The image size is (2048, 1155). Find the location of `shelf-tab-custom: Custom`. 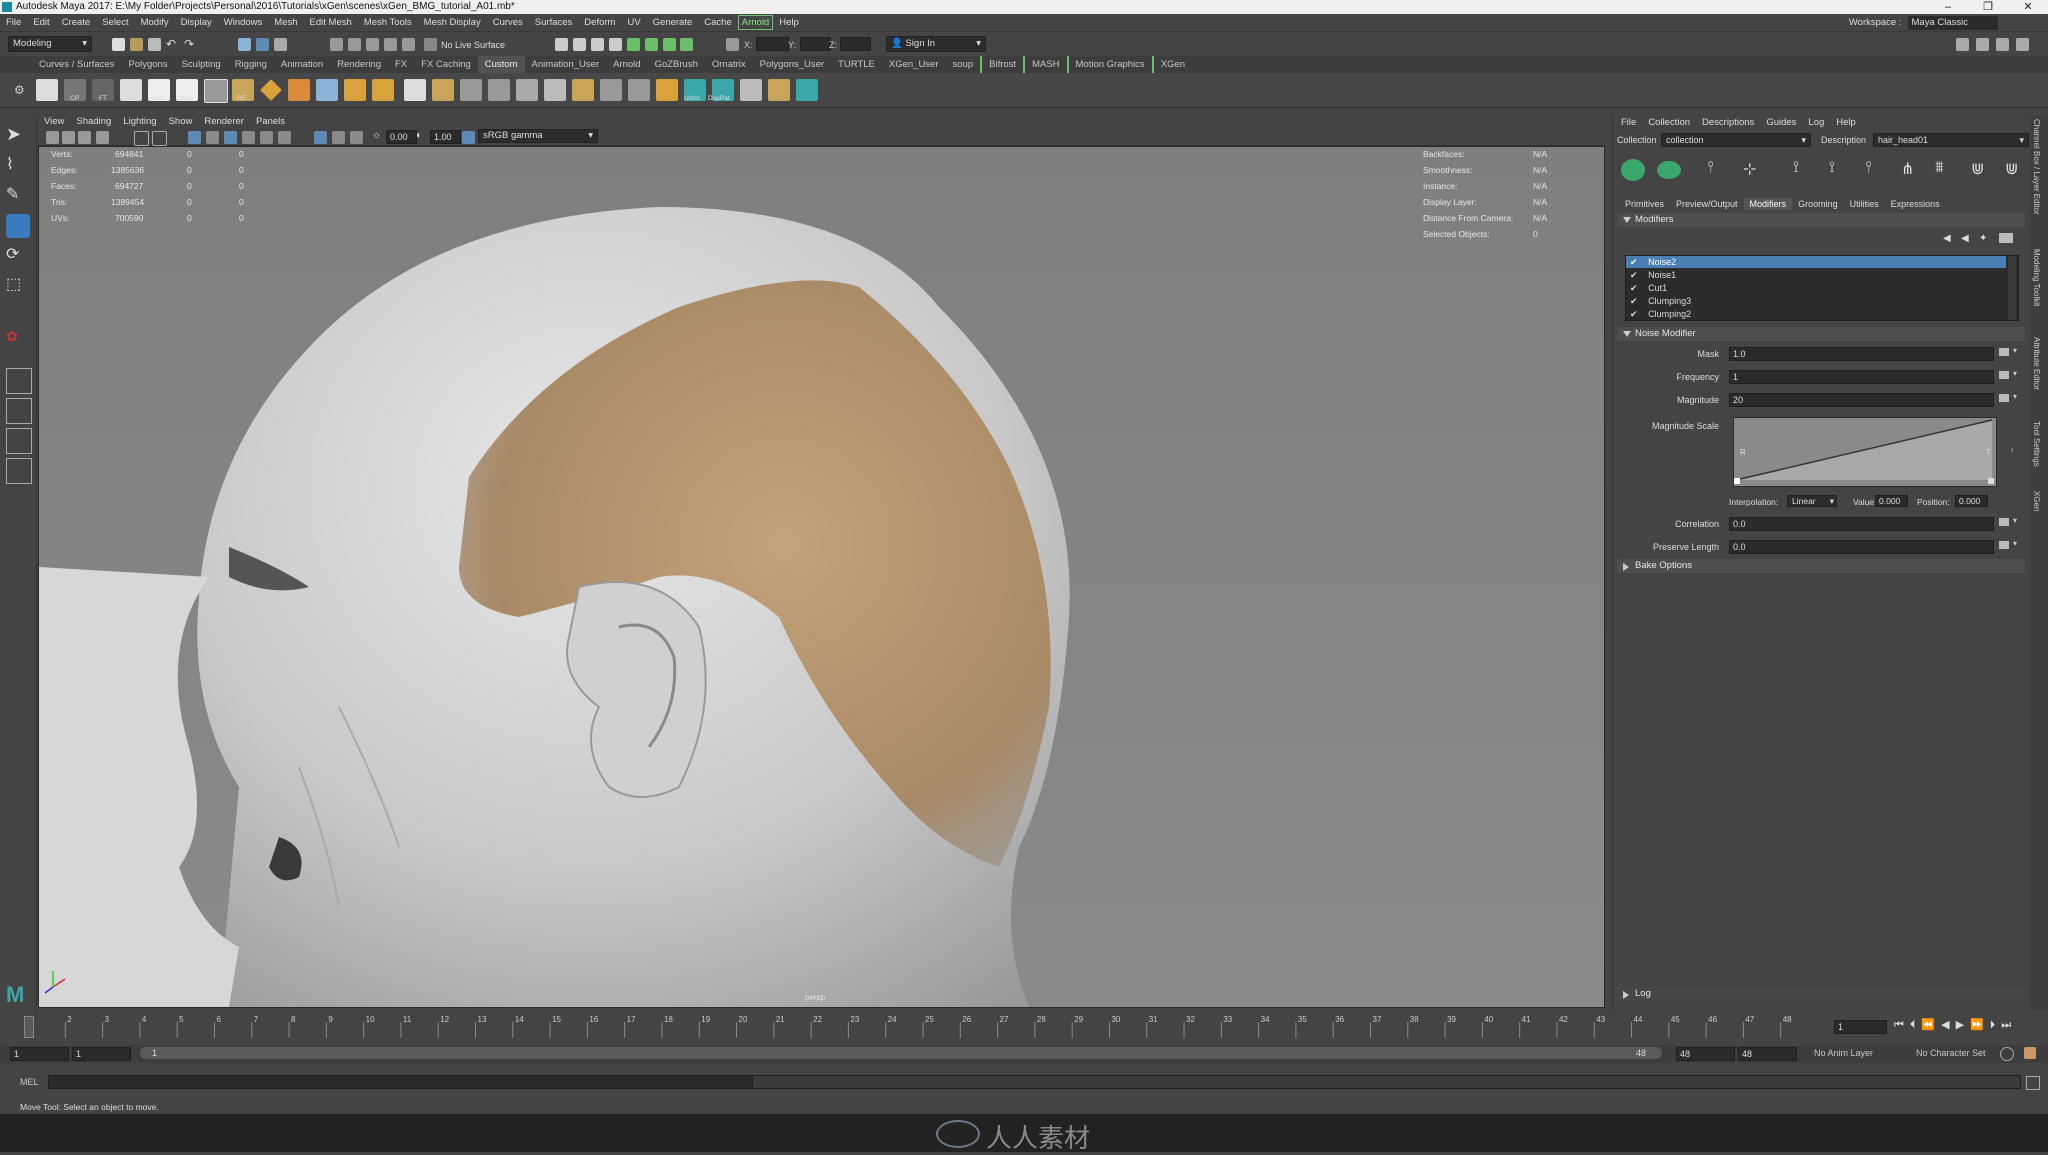

shelf-tab-custom: Custom is located at coordinates (501, 64).